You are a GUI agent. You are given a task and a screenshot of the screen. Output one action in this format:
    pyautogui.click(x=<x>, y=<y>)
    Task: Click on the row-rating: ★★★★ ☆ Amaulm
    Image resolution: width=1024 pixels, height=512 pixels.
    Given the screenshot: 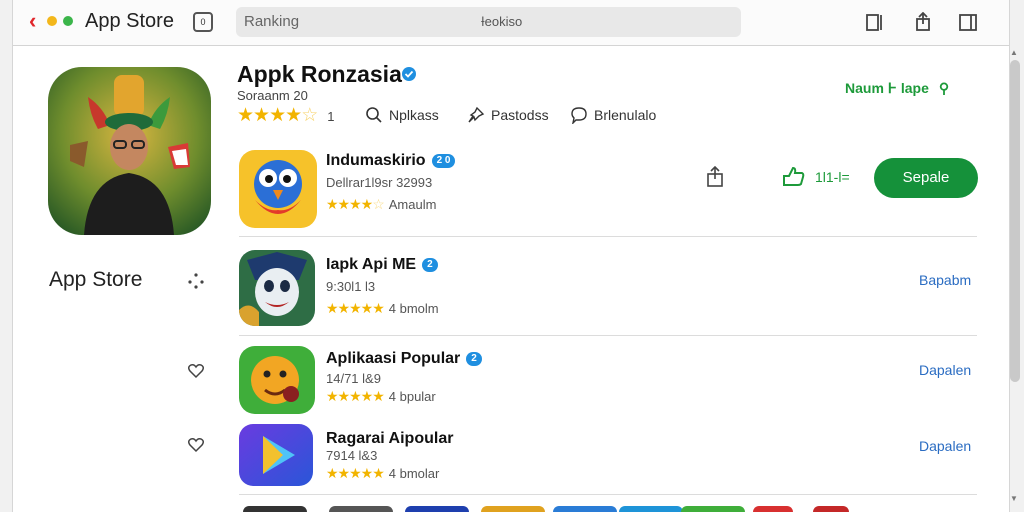 What is the action you would take?
    pyautogui.click(x=381, y=204)
    